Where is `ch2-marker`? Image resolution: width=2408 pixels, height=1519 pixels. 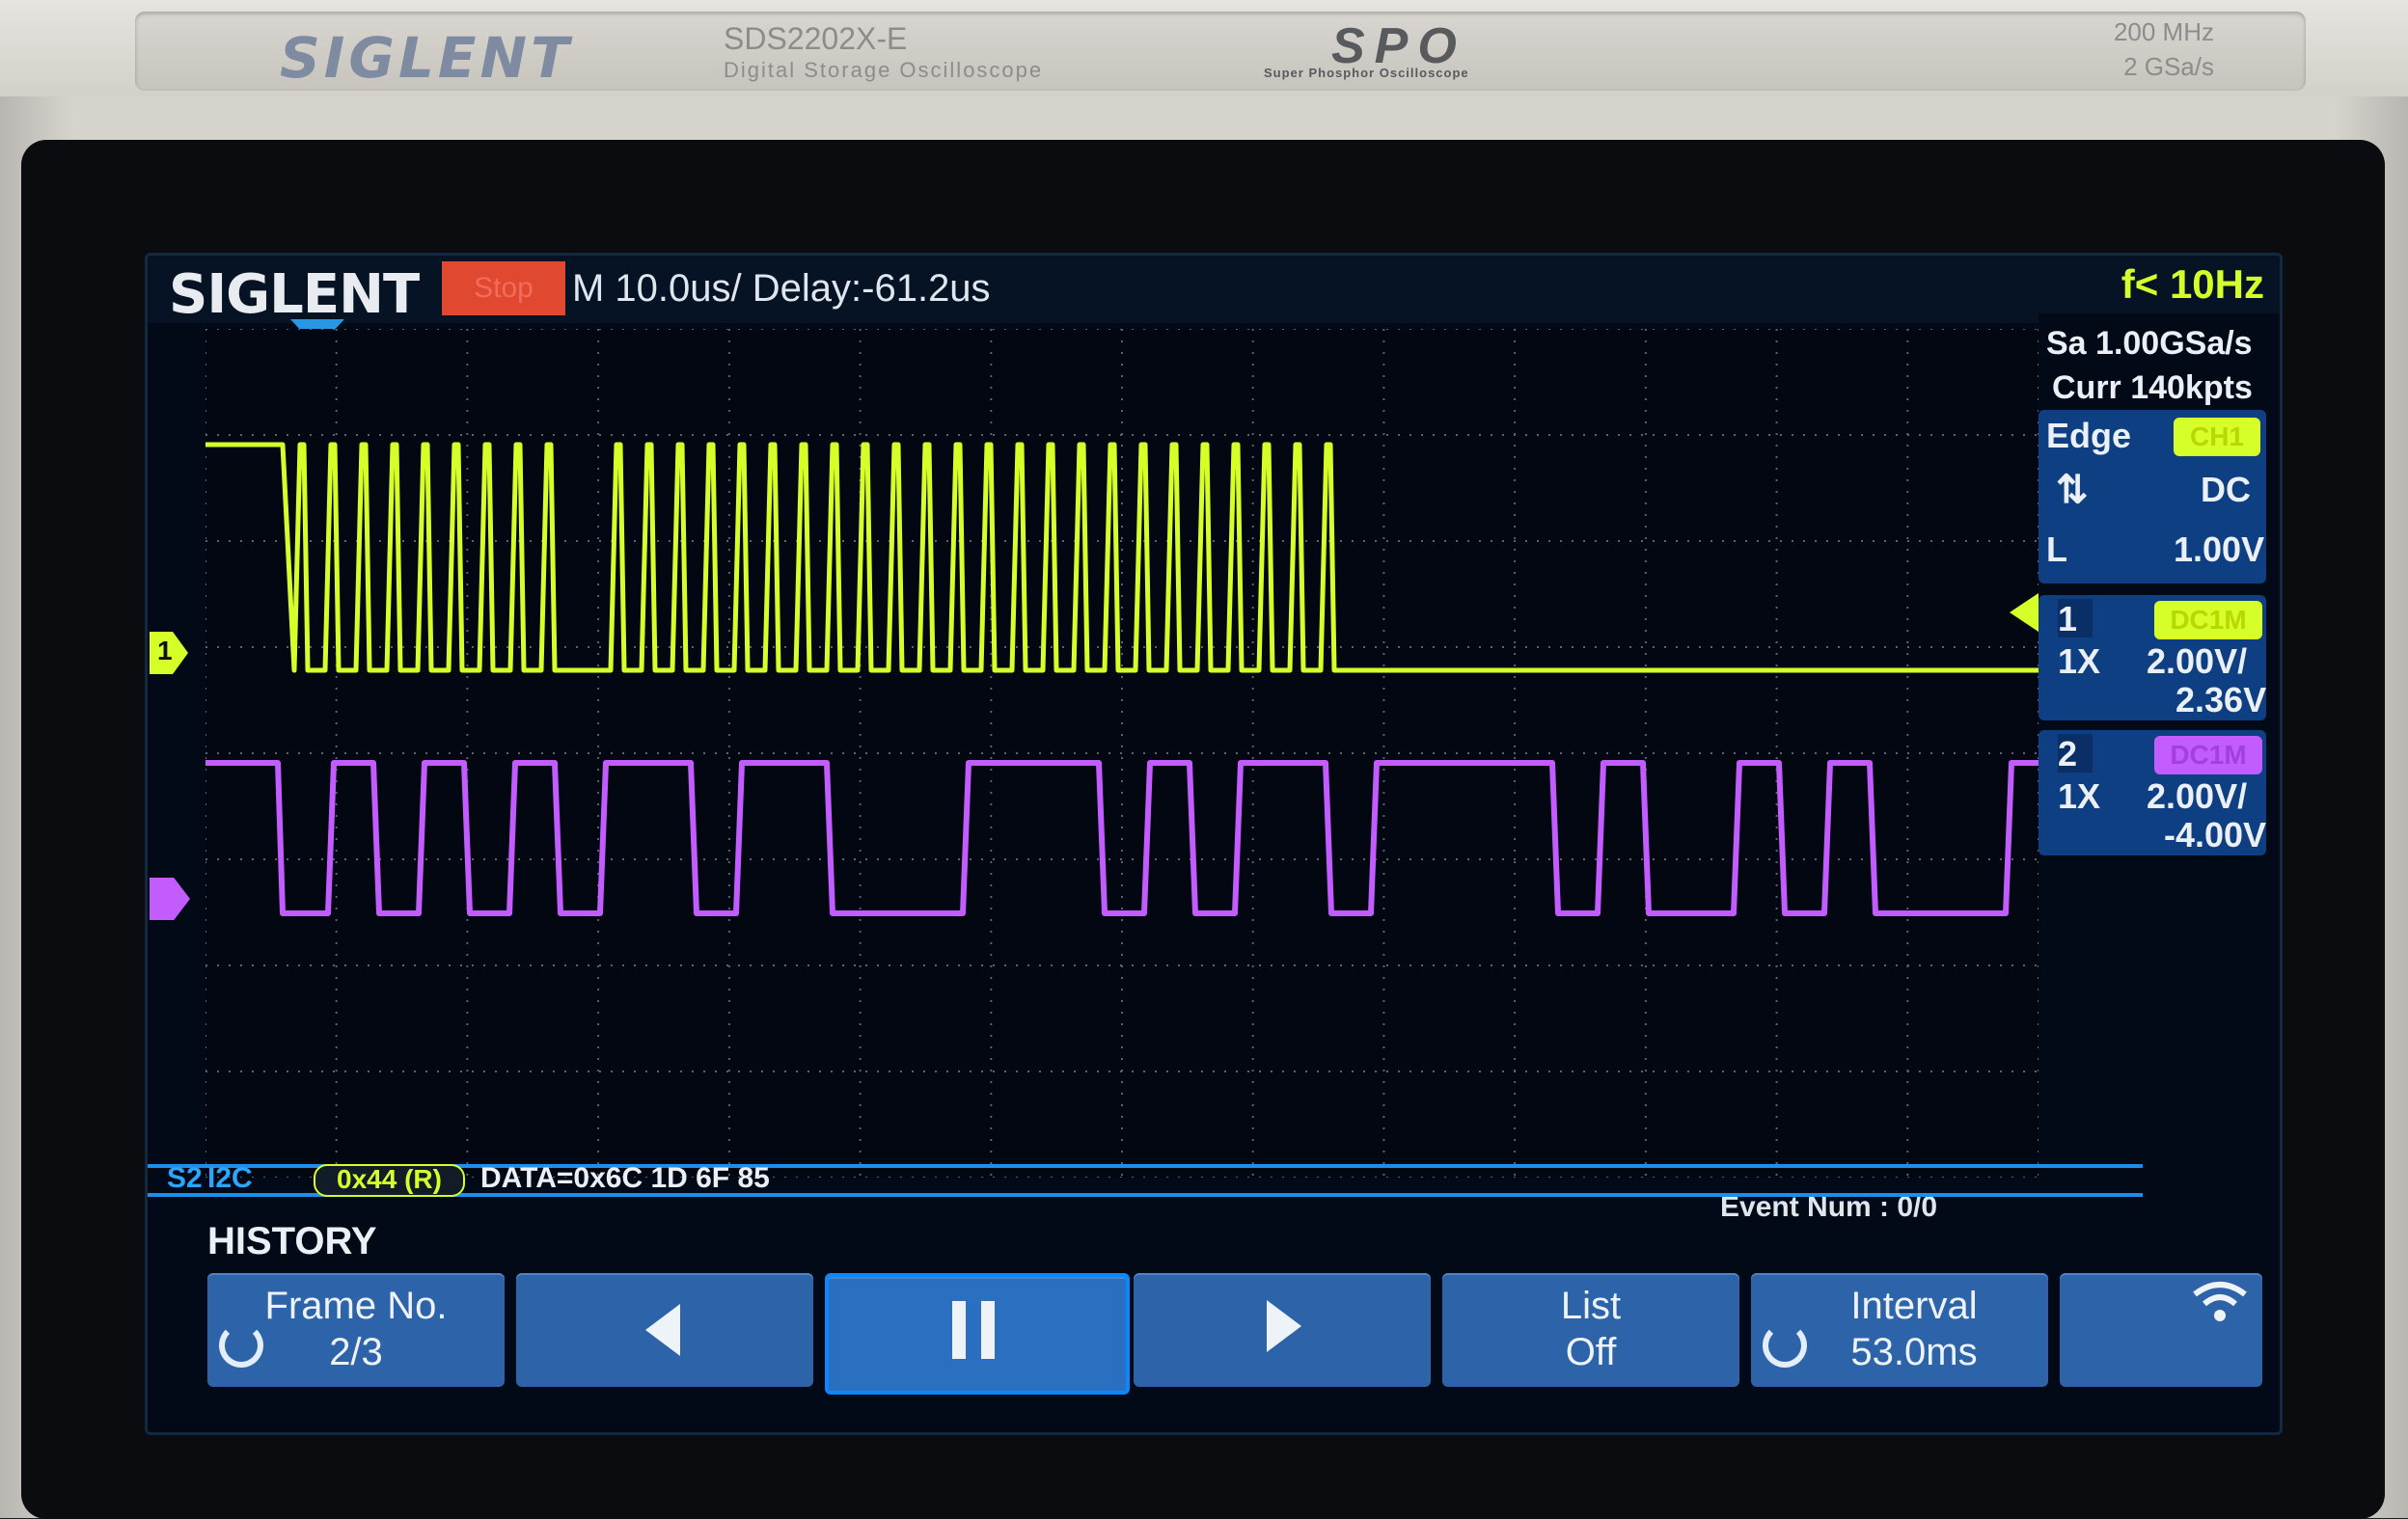 ch2-marker is located at coordinates (170, 899).